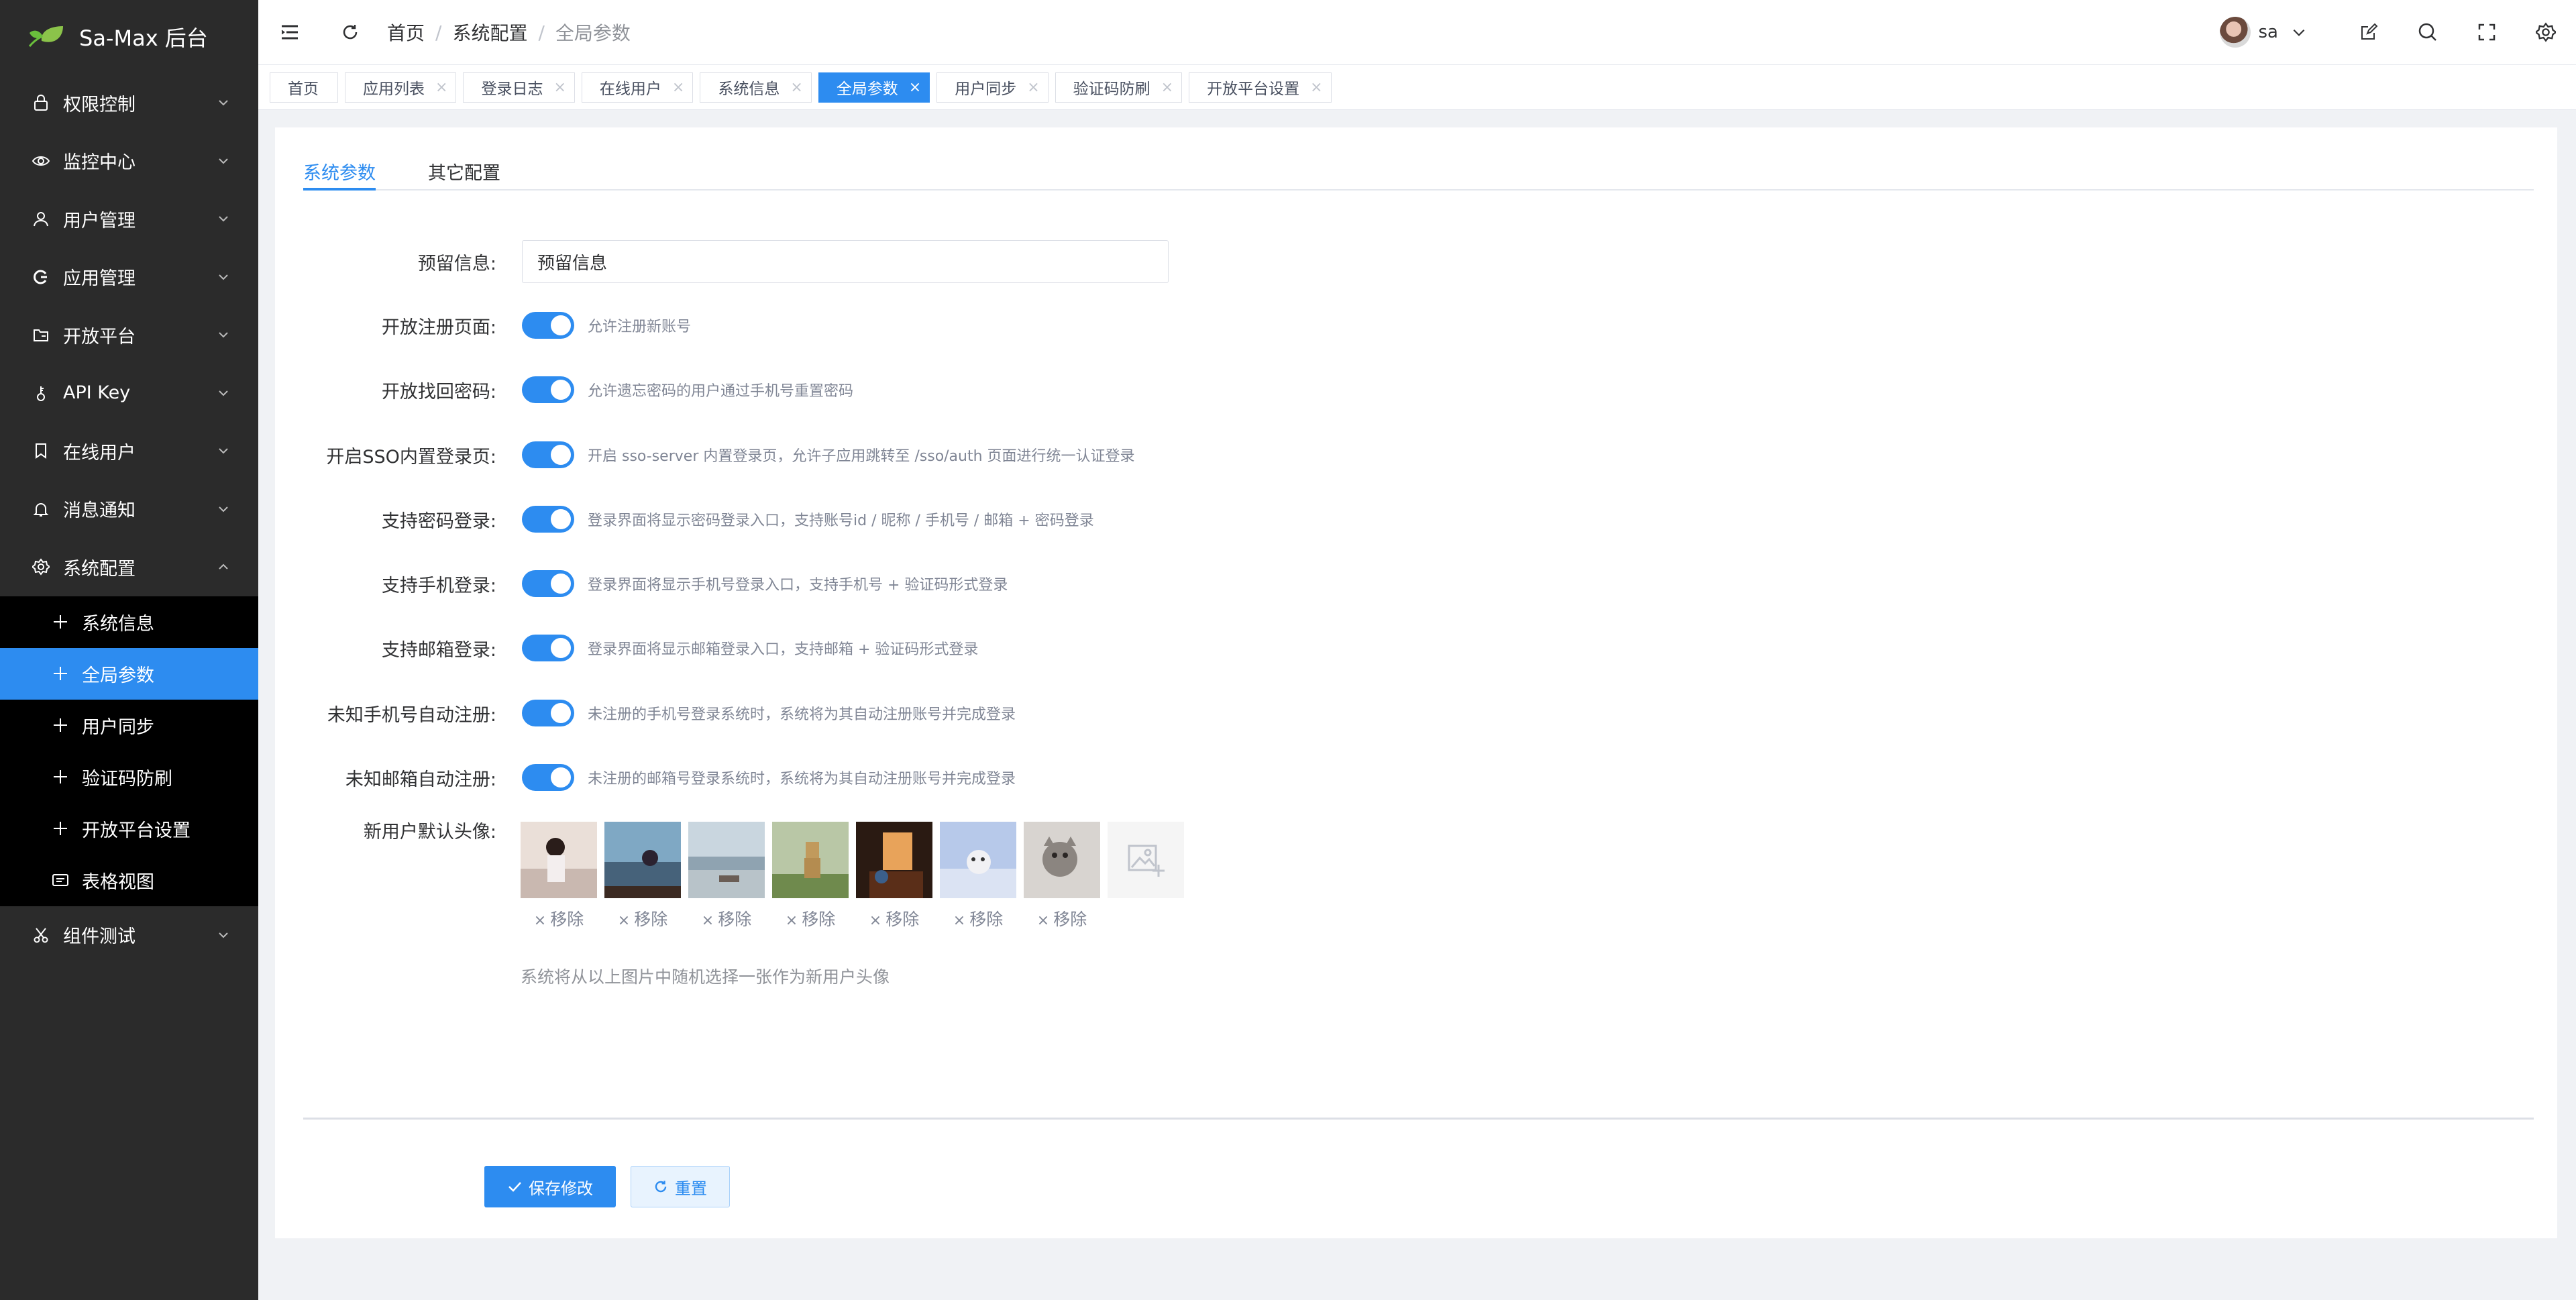  Describe the element at coordinates (136, 831) in the screenshot. I see `sidebar-subitem-label: 开放平台设置` at that location.